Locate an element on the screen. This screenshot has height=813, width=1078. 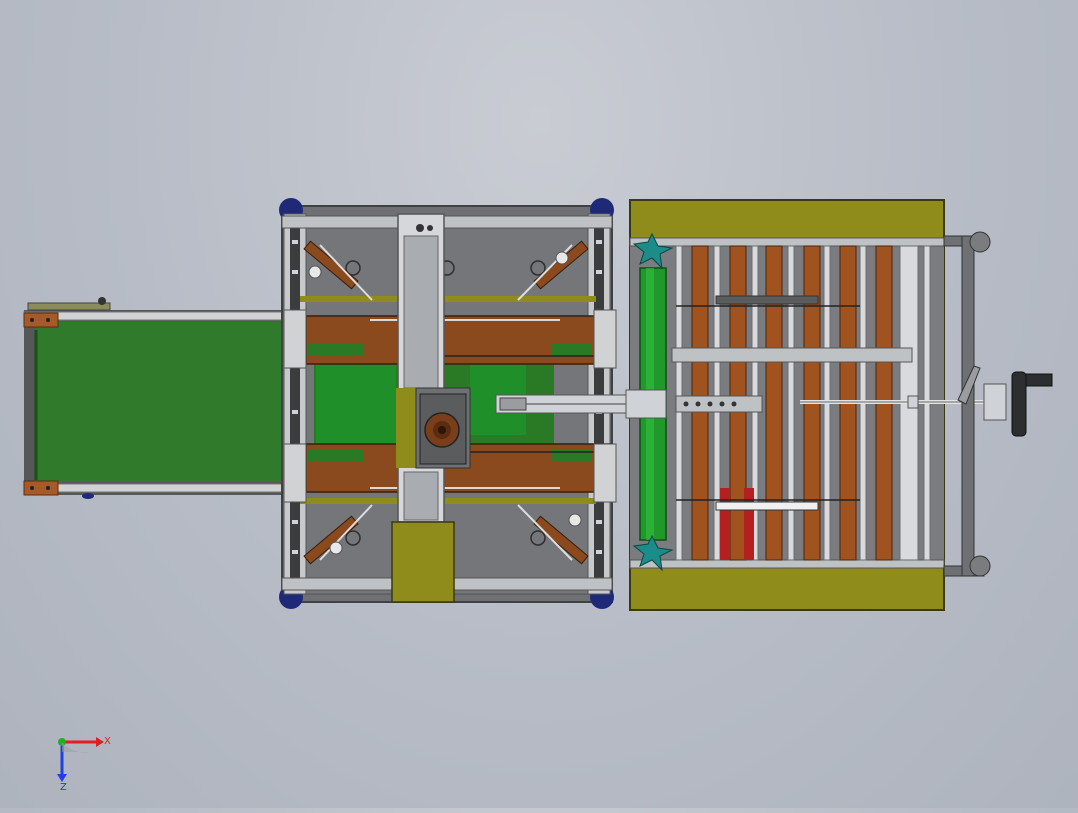
coordinate-triad: X Z is located at coordinates (84, 764).